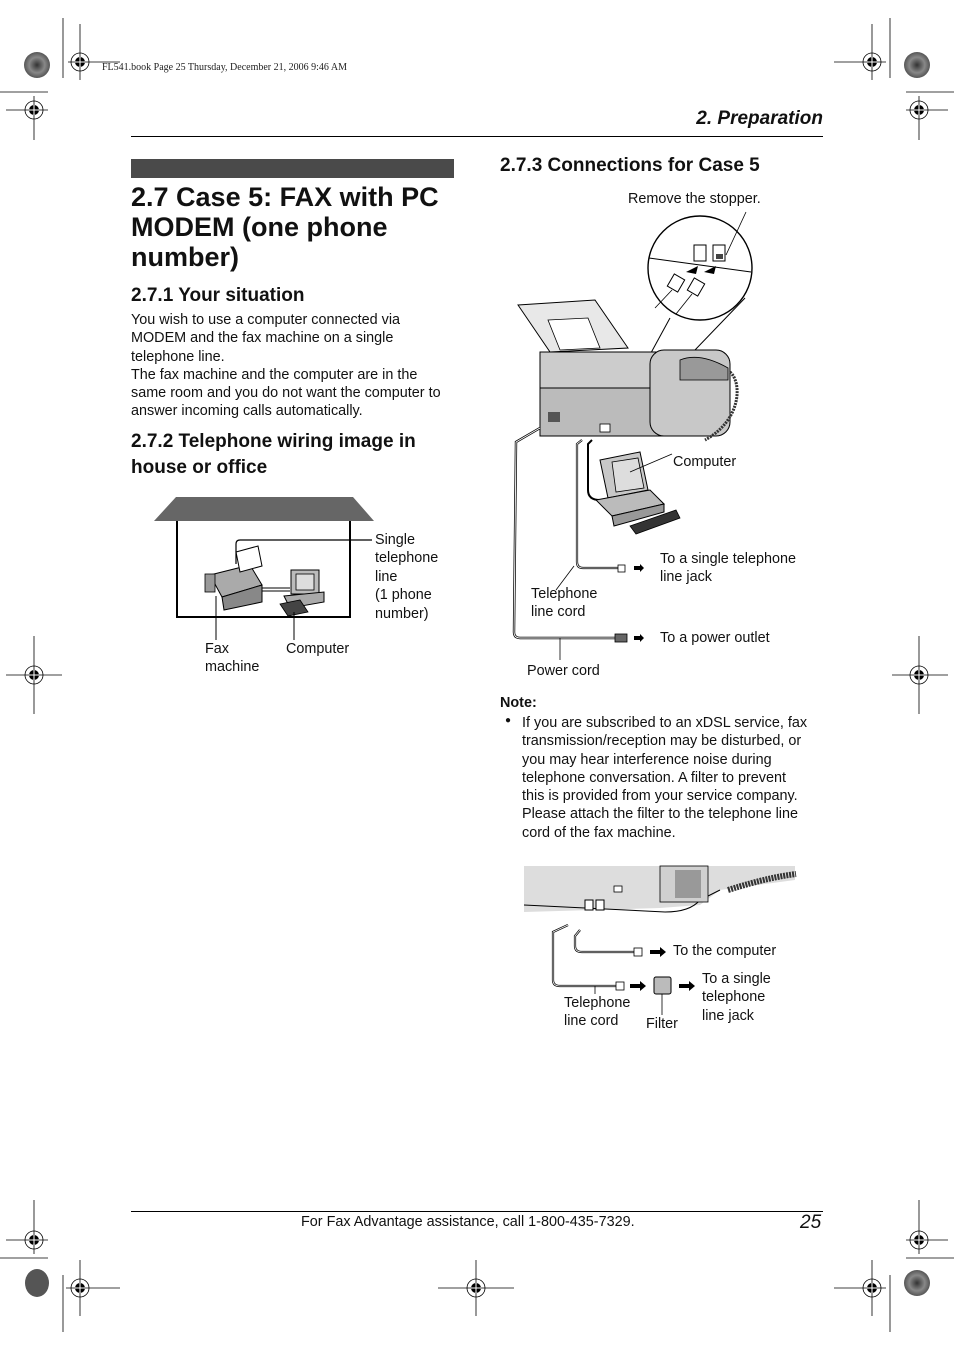 The width and height of the screenshot is (954, 1351). Describe the element at coordinates (583, 956) in the screenshot. I see `telephone-line-cord` at that location.